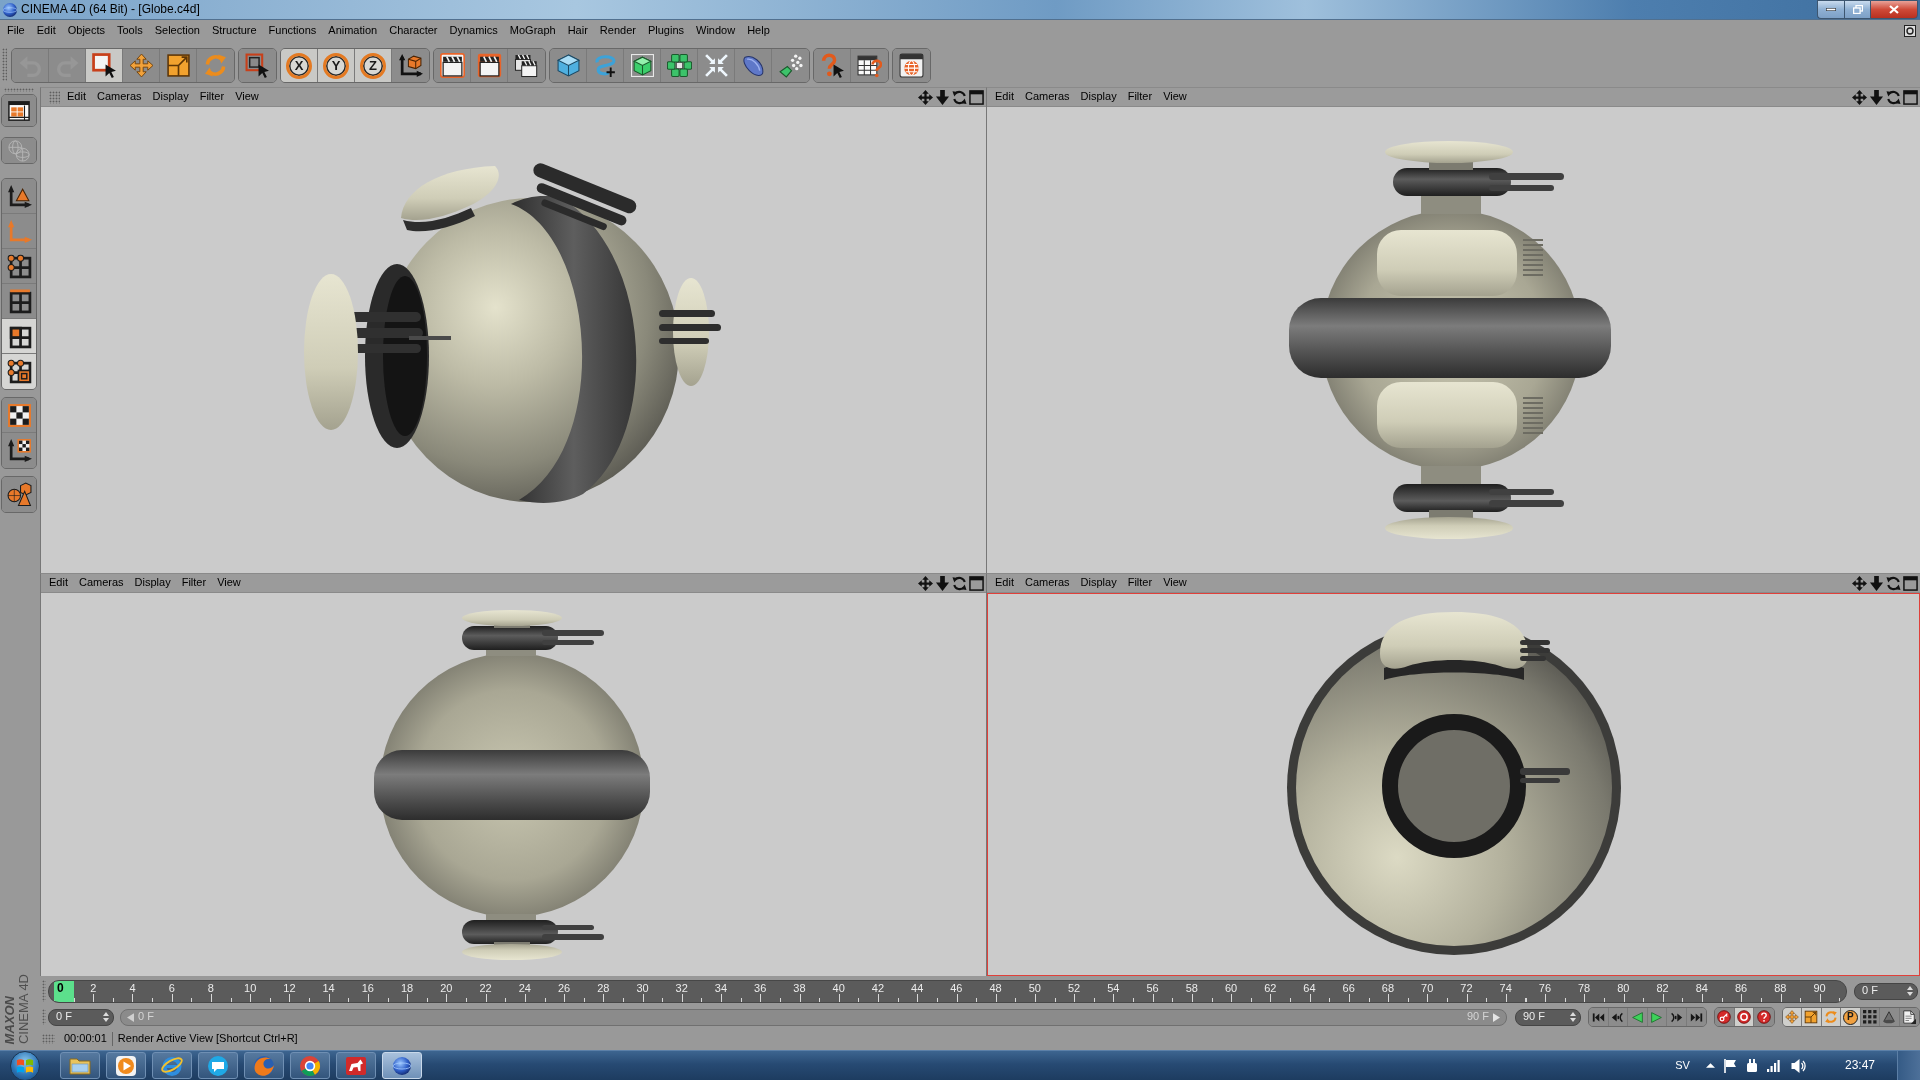 Image resolution: width=1920 pixels, height=1080 pixels. What do you see at coordinates (177, 30) in the screenshot?
I see `menu-item: Selection` at bounding box center [177, 30].